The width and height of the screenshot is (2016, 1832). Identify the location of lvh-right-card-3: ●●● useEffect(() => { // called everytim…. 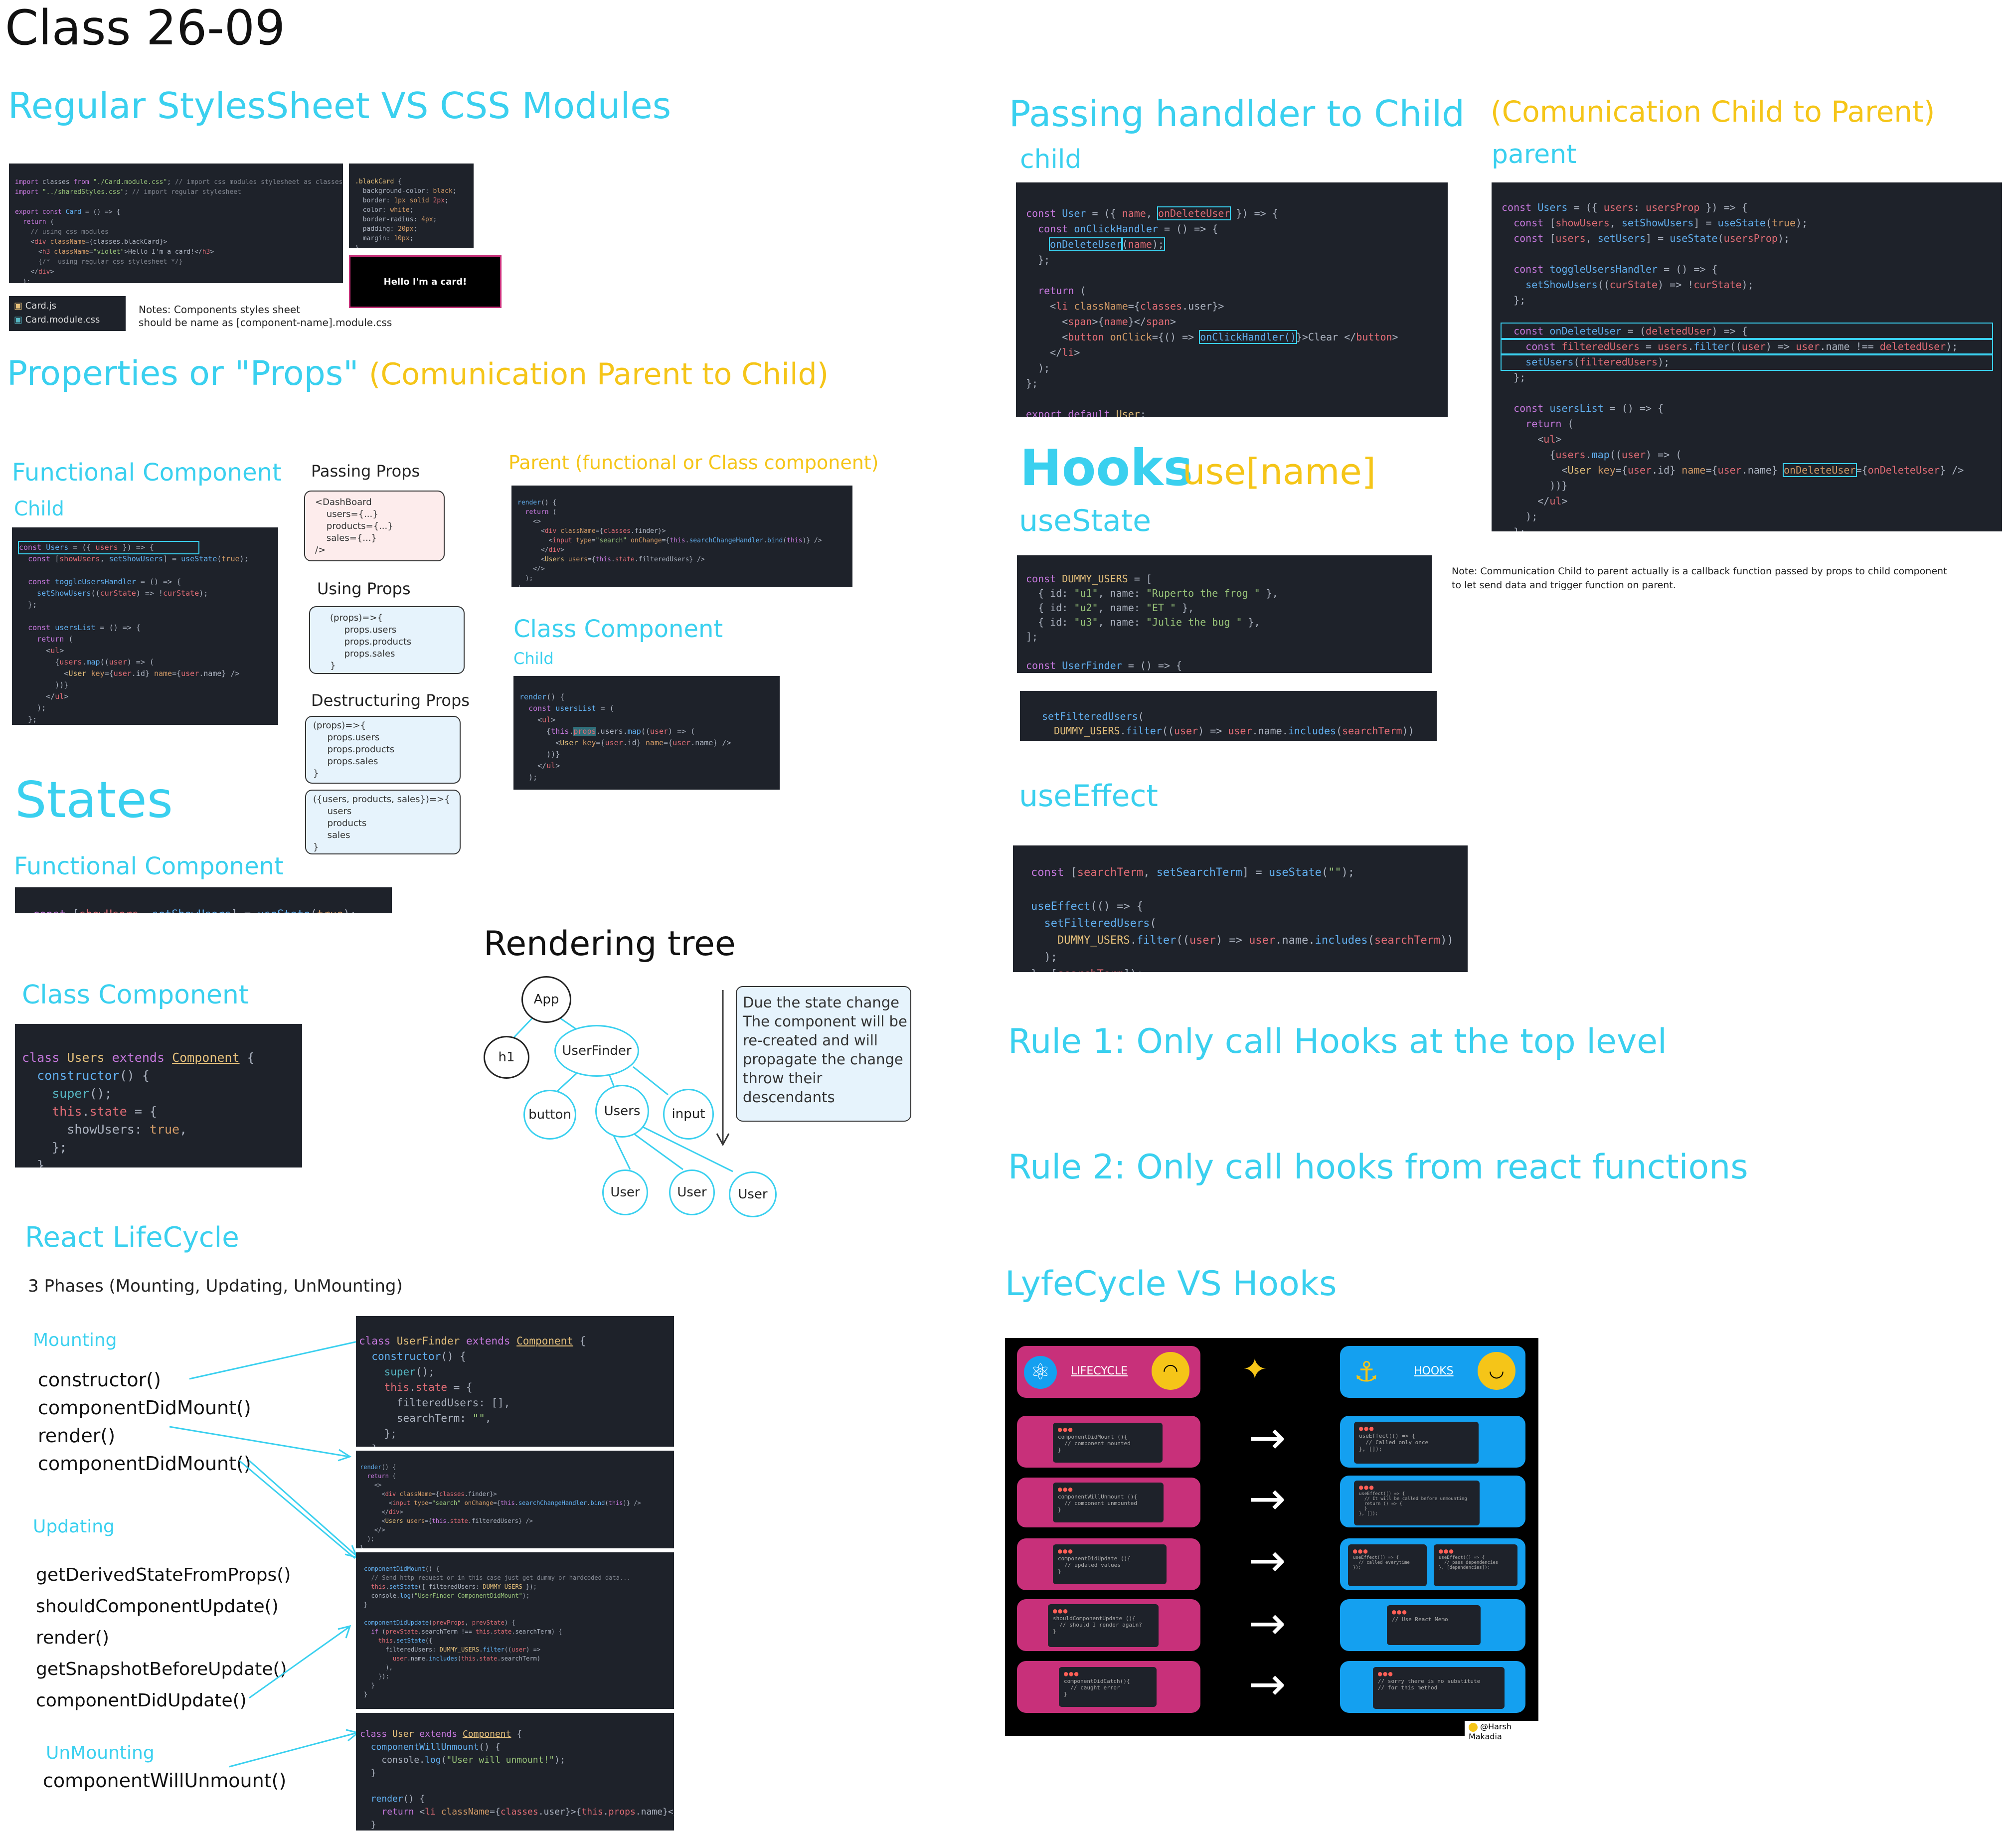
(1387, 1565).